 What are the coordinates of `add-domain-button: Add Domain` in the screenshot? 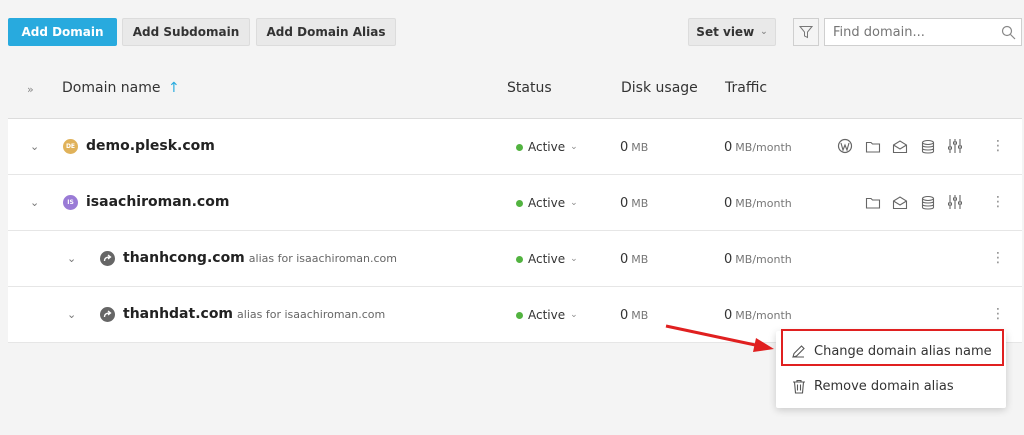 It's located at (62, 32).